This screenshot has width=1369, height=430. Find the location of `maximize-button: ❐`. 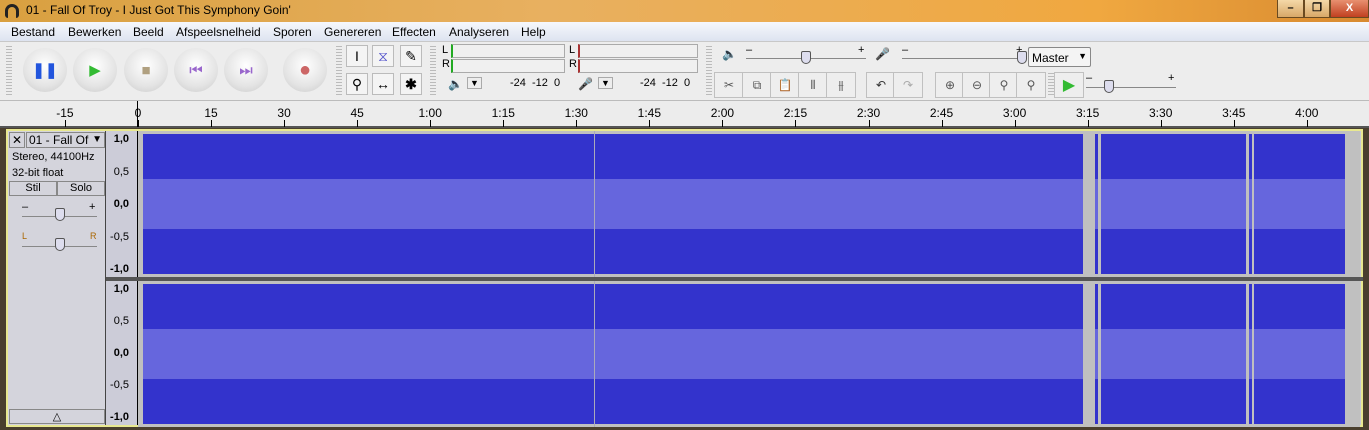

maximize-button: ❐ is located at coordinates (1317, 9).